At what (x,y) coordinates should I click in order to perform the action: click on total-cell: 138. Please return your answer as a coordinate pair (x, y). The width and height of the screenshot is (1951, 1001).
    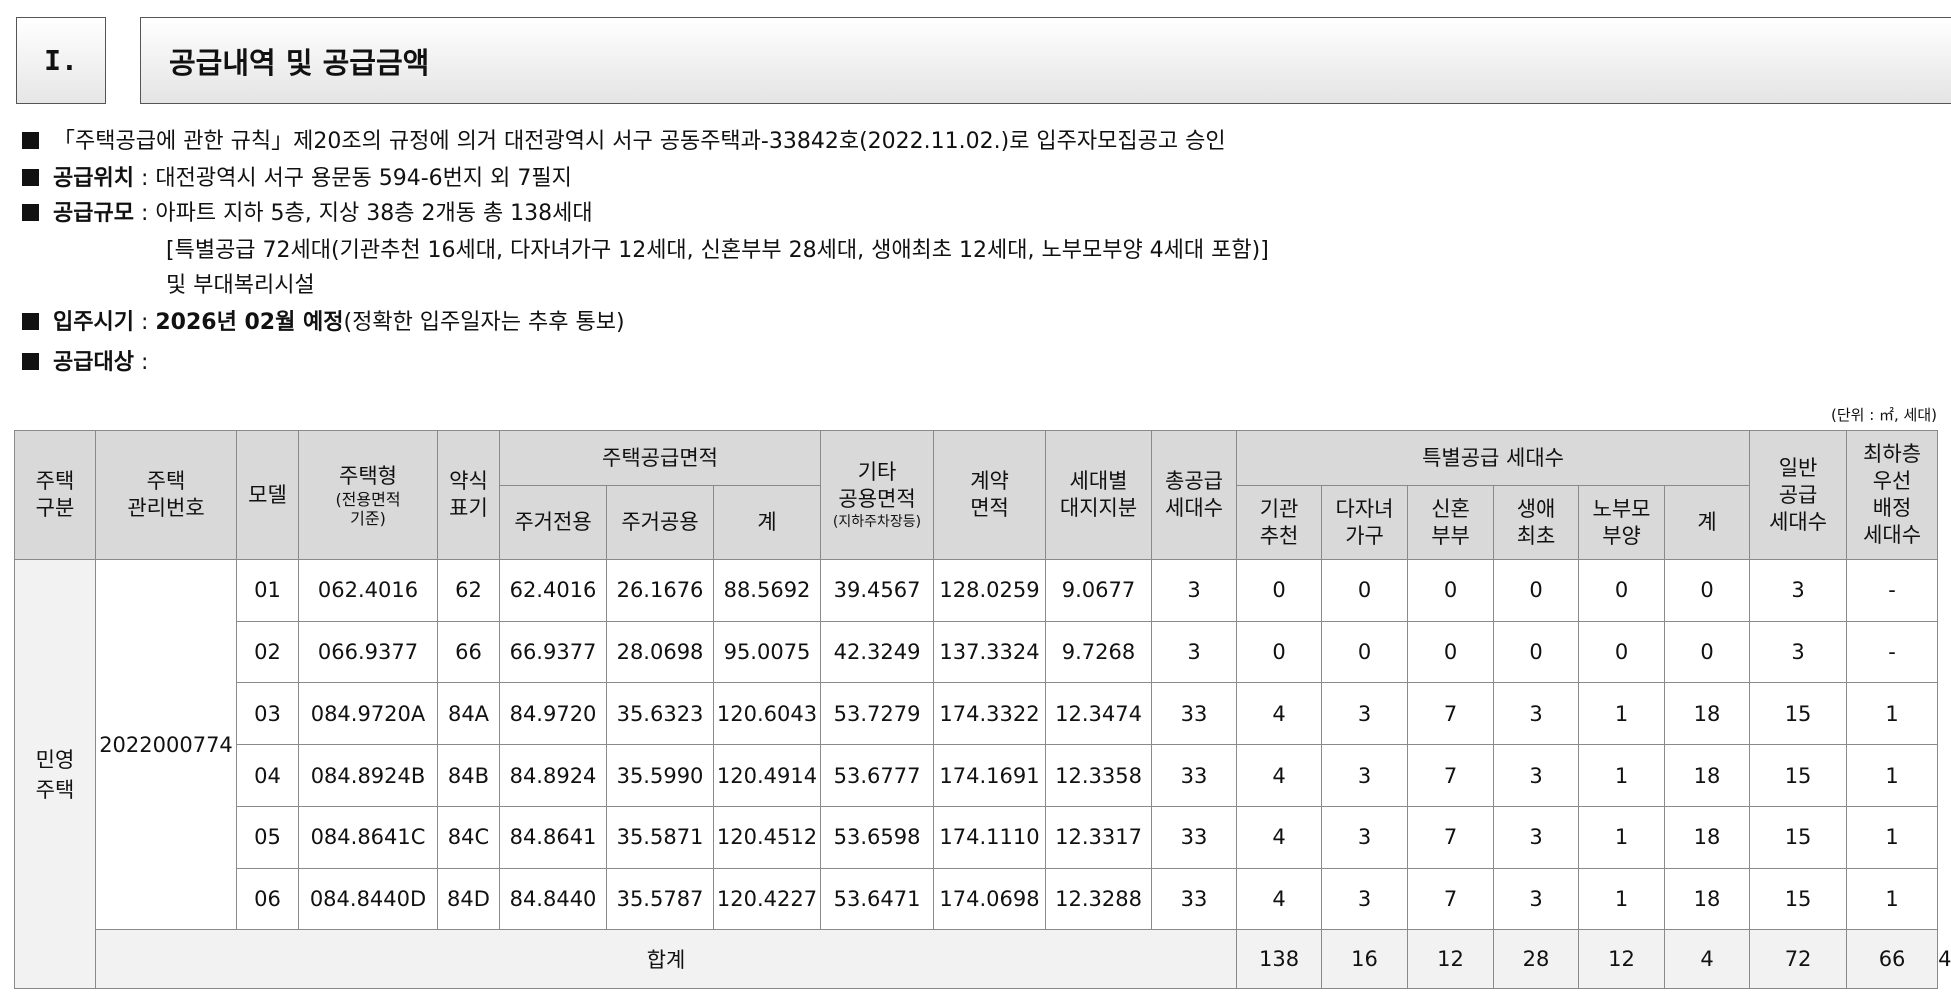
    Looking at the image, I should click on (1279, 959).